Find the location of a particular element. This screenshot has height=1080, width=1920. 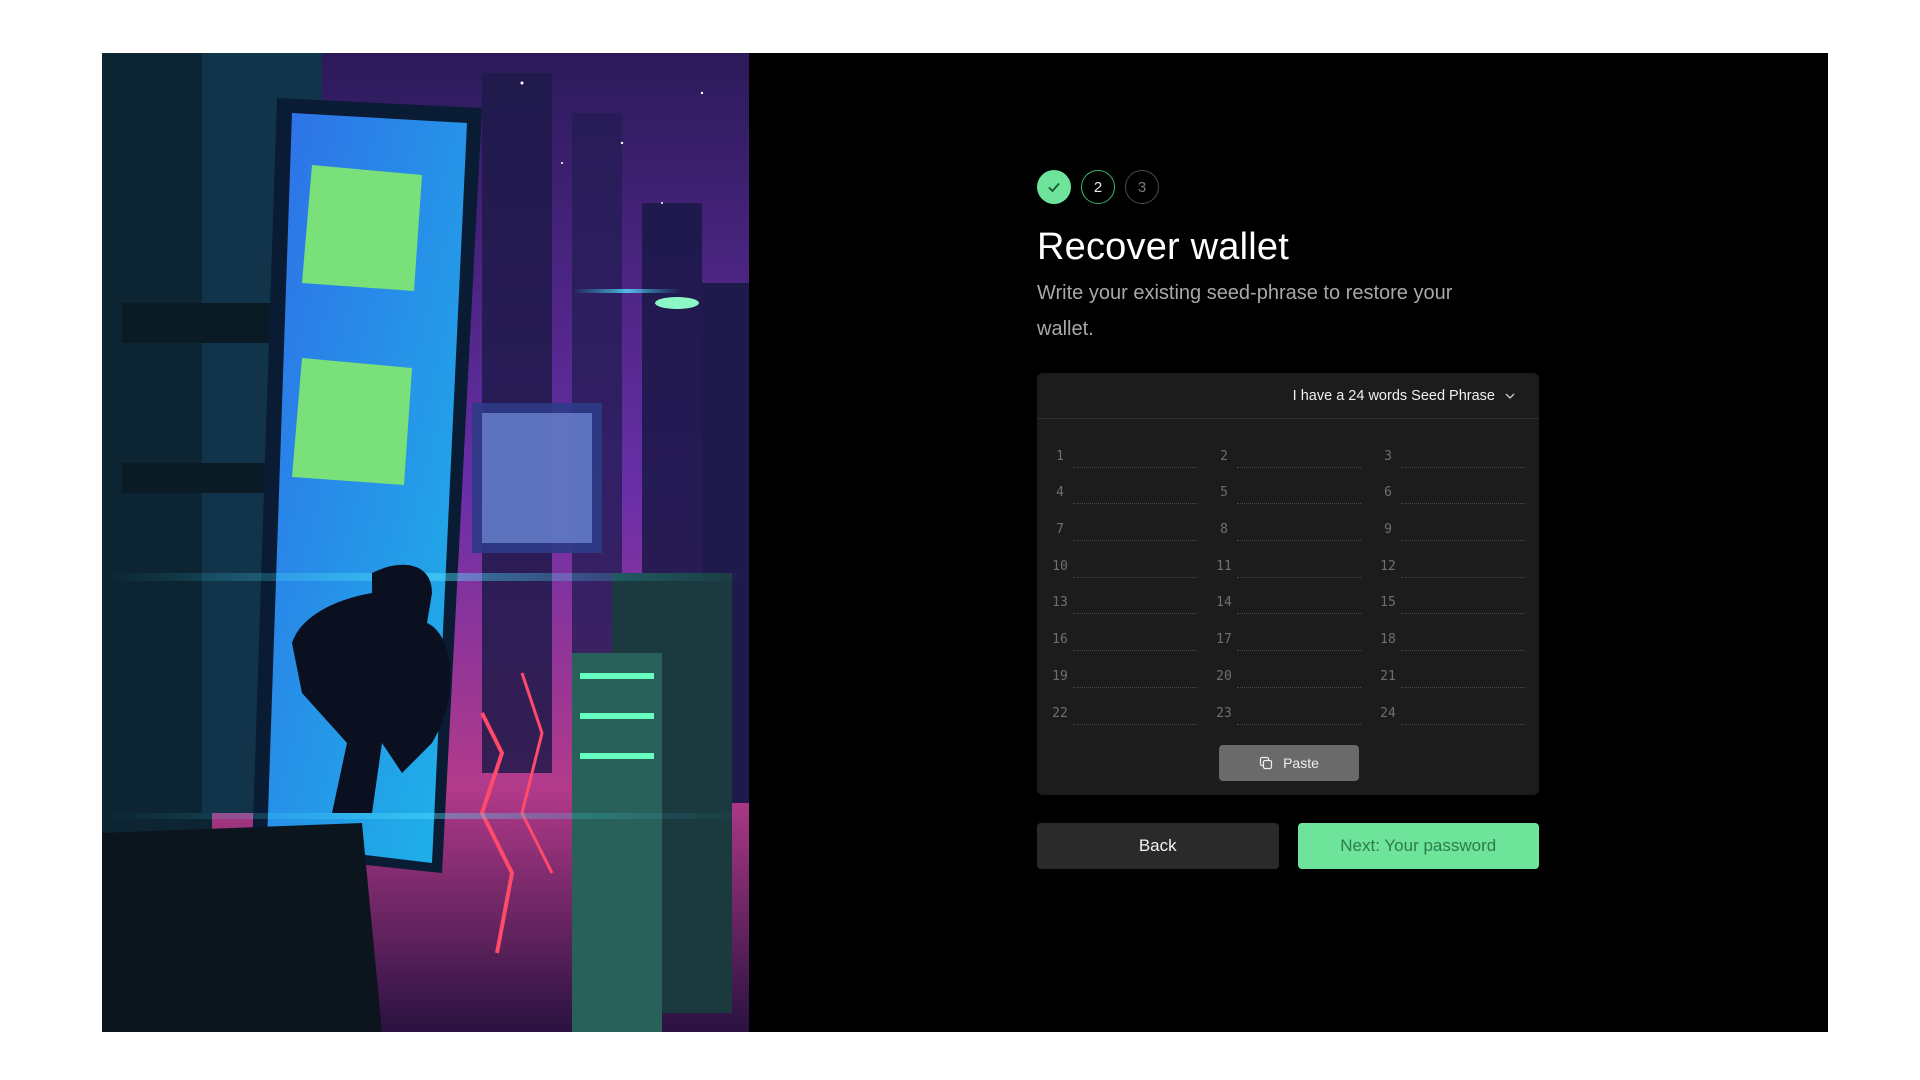

seed-word-cell: 3 is located at coordinates (1451, 449).